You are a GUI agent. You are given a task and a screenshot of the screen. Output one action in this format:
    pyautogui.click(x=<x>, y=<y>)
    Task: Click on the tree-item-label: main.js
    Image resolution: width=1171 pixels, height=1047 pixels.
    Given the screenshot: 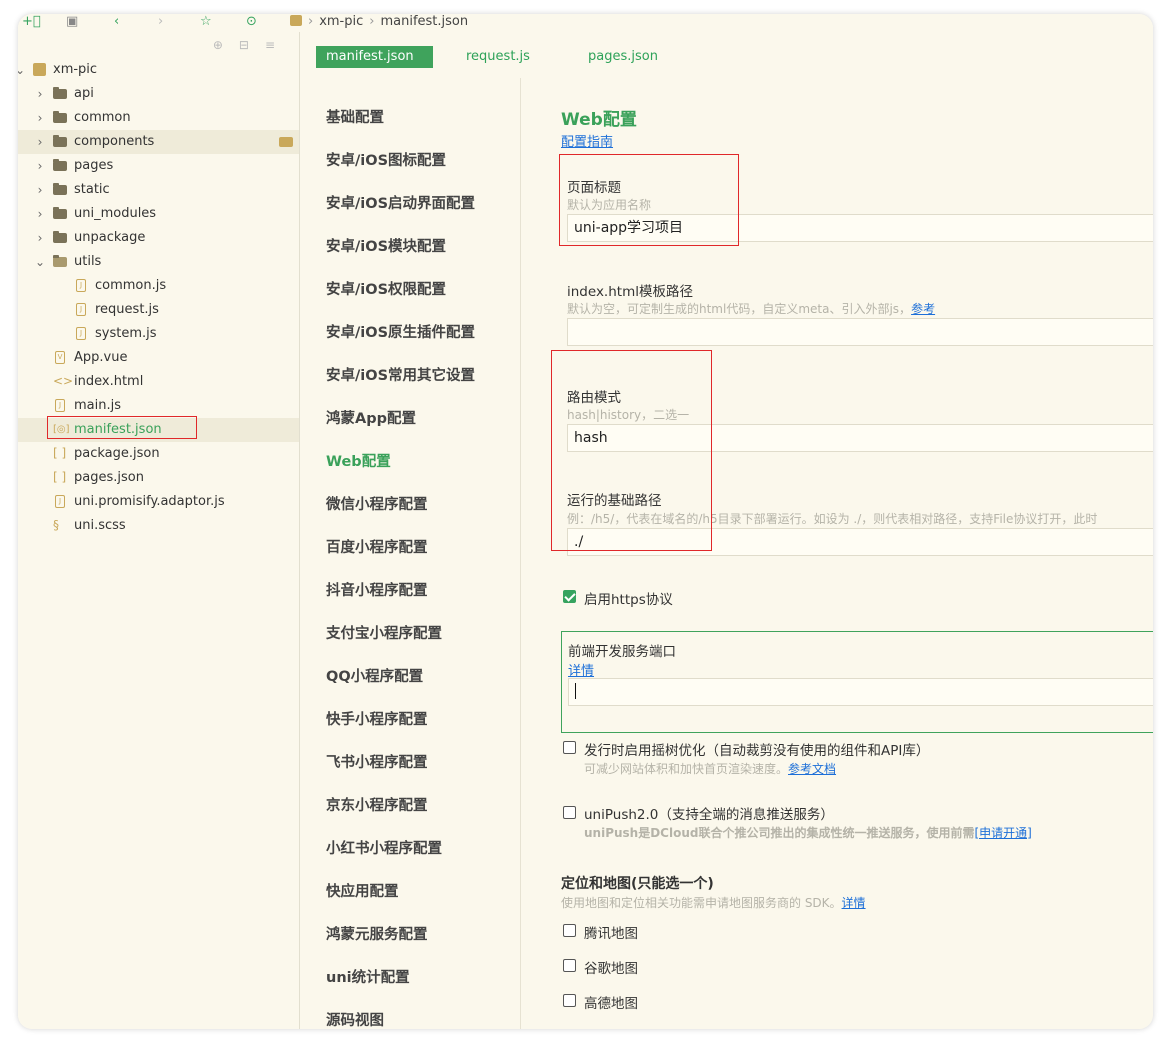 What is the action you would take?
    pyautogui.click(x=97, y=405)
    